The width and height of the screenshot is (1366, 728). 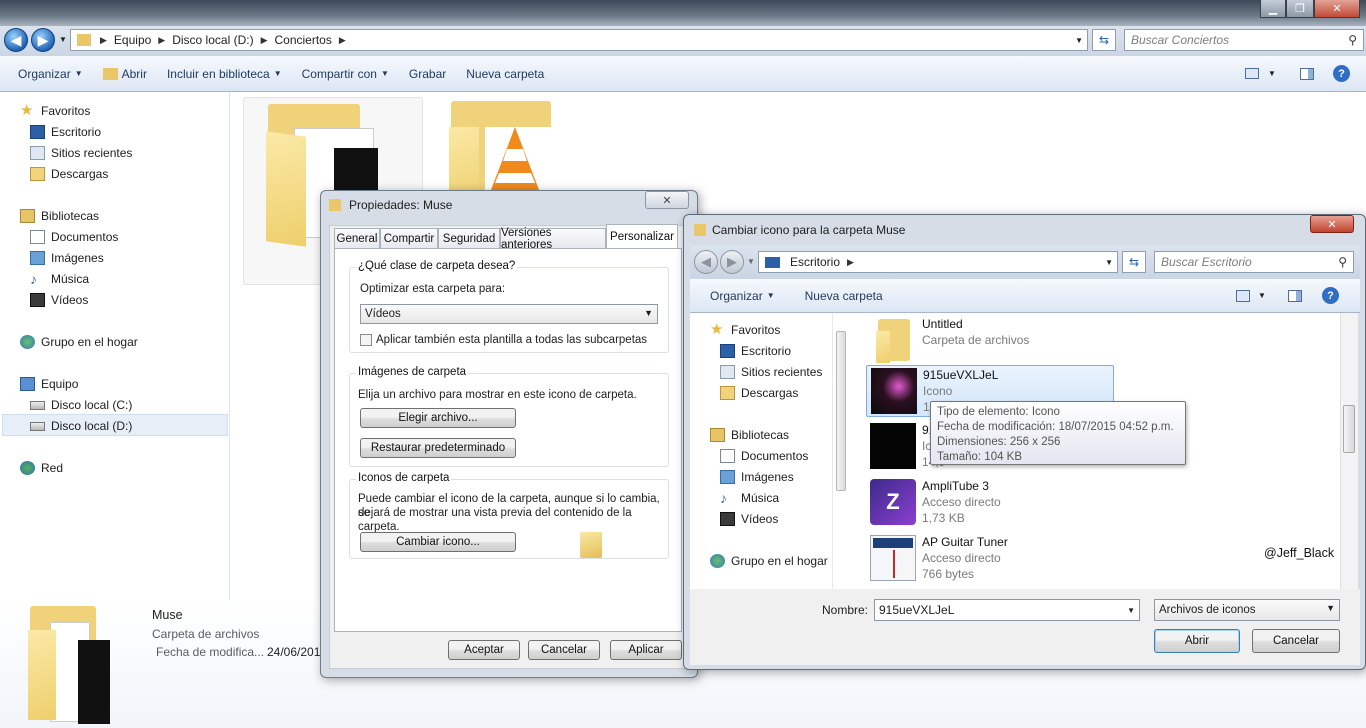 What do you see at coordinates (469, 238) in the screenshot?
I see `tab-seguridad: Seguridad` at bounding box center [469, 238].